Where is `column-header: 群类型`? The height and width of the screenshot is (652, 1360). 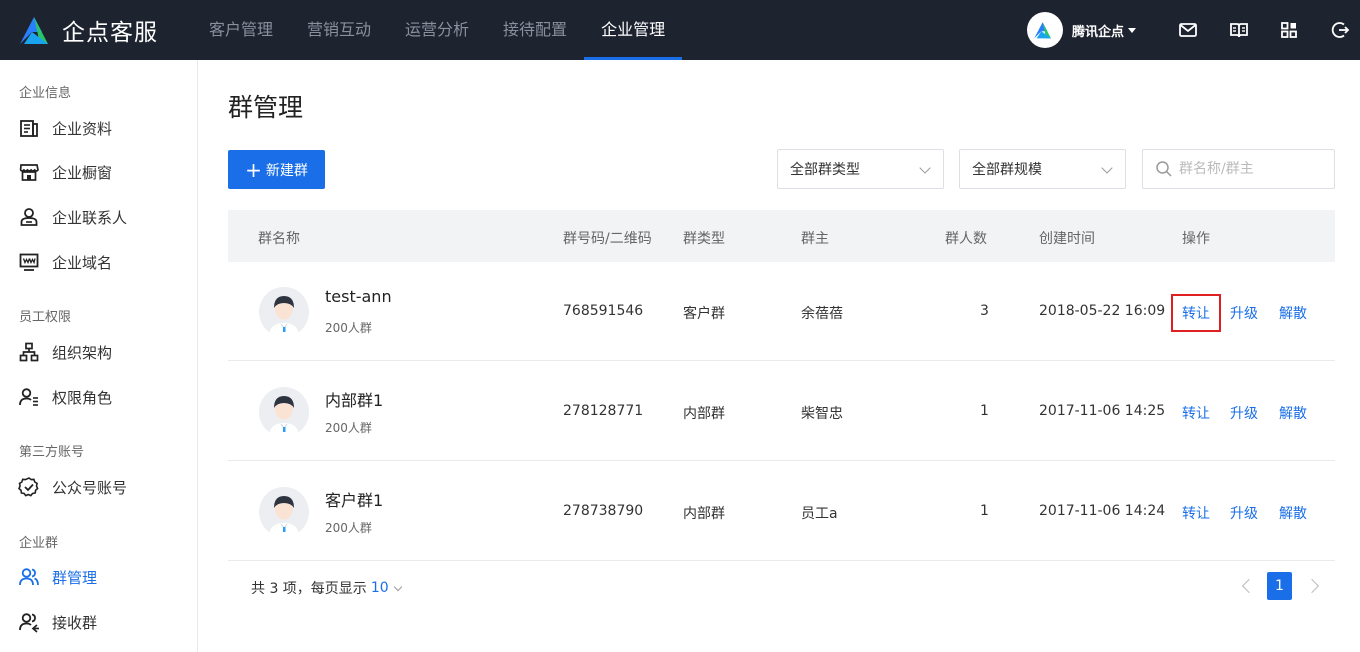 column-header: 群类型 is located at coordinates (704, 239).